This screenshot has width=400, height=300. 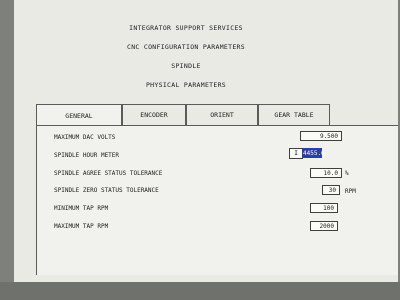 I want to click on tab-orient: ORIENT, so click(x=222, y=115).